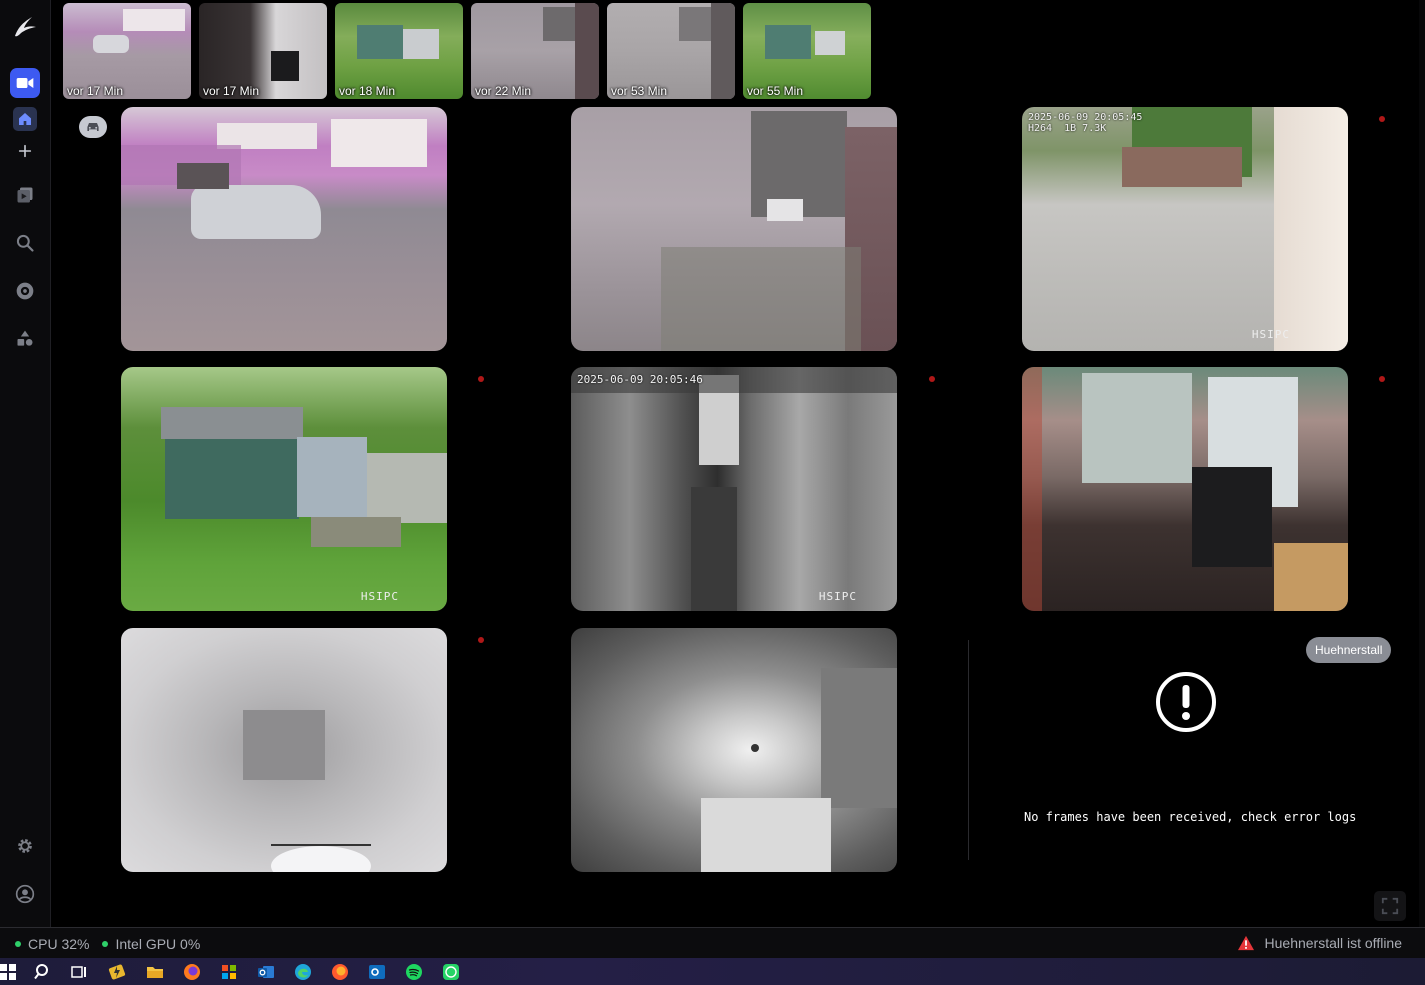  I want to click on sidebar-item-recordings, so click(25, 195).